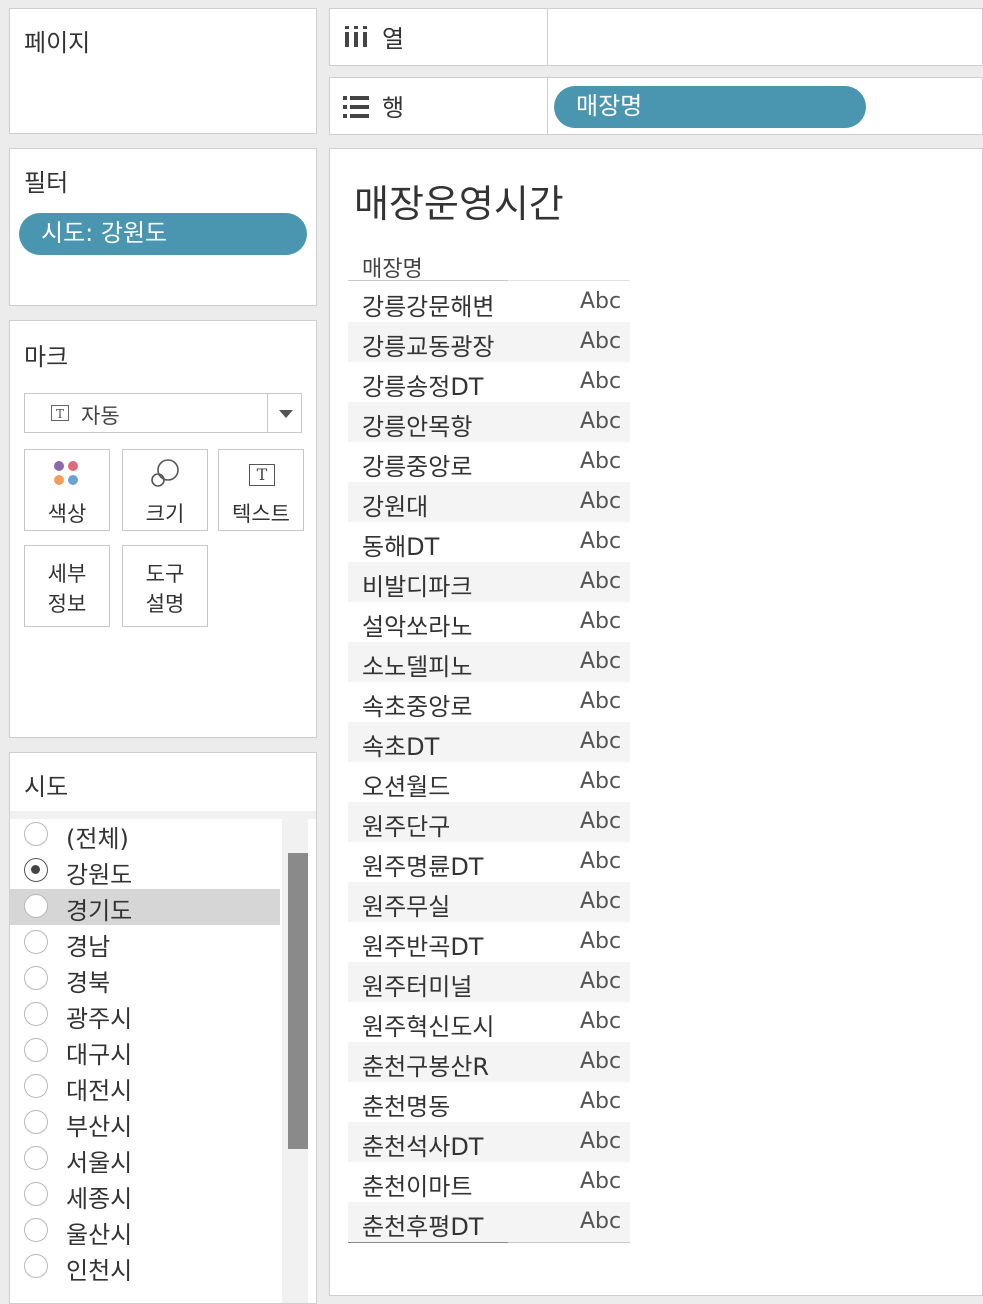  Describe the element at coordinates (422, 944) in the screenshot. I see `store-name-cell: 원주반곡DT` at that location.